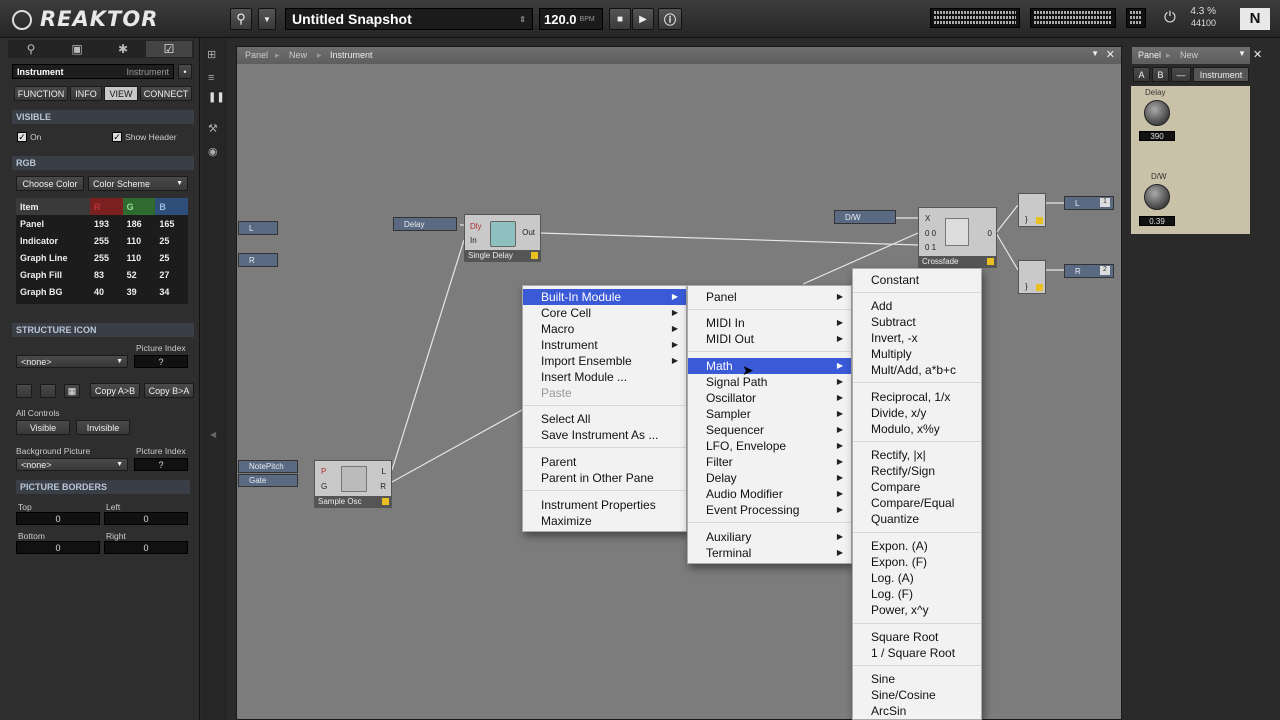  Describe the element at coordinates (769, 323) in the screenshot. I see `menu-item-midi-in: MIDI In ▶` at that location.